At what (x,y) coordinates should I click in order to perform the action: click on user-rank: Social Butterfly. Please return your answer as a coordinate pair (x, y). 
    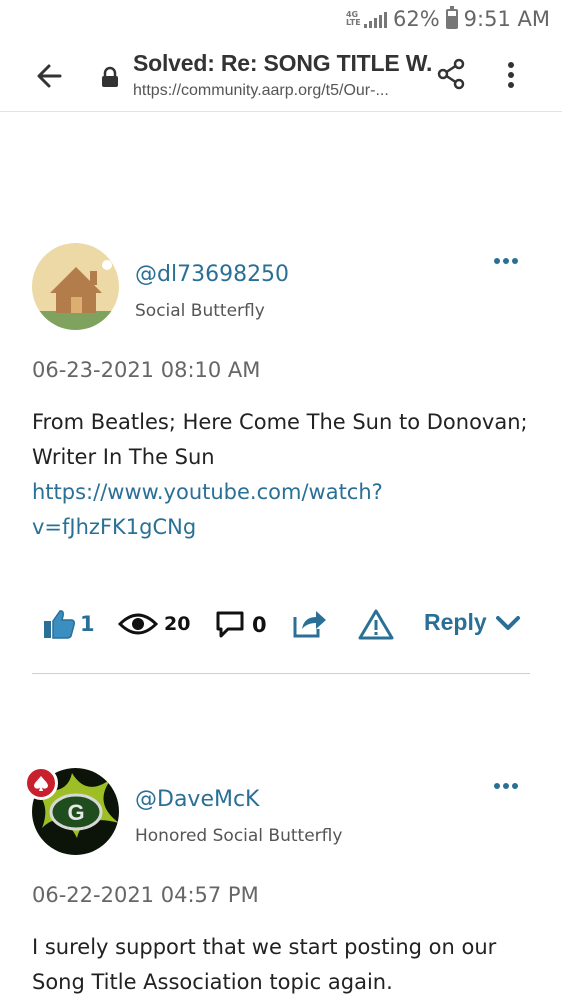
    Looking at the image, I should click on (200, 311).